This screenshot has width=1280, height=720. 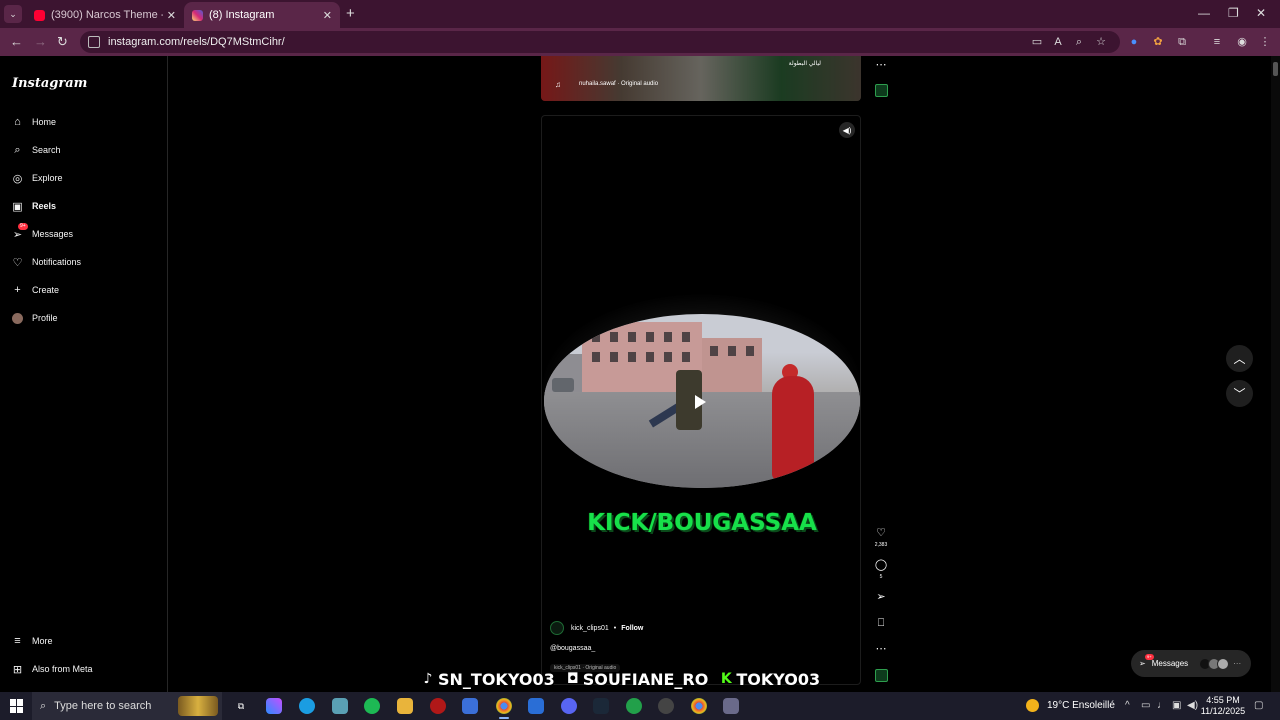 What do you see at coordinates (372, 706) in the screenshot?
I see `spotify-icon` at bounding box center [372, 706].